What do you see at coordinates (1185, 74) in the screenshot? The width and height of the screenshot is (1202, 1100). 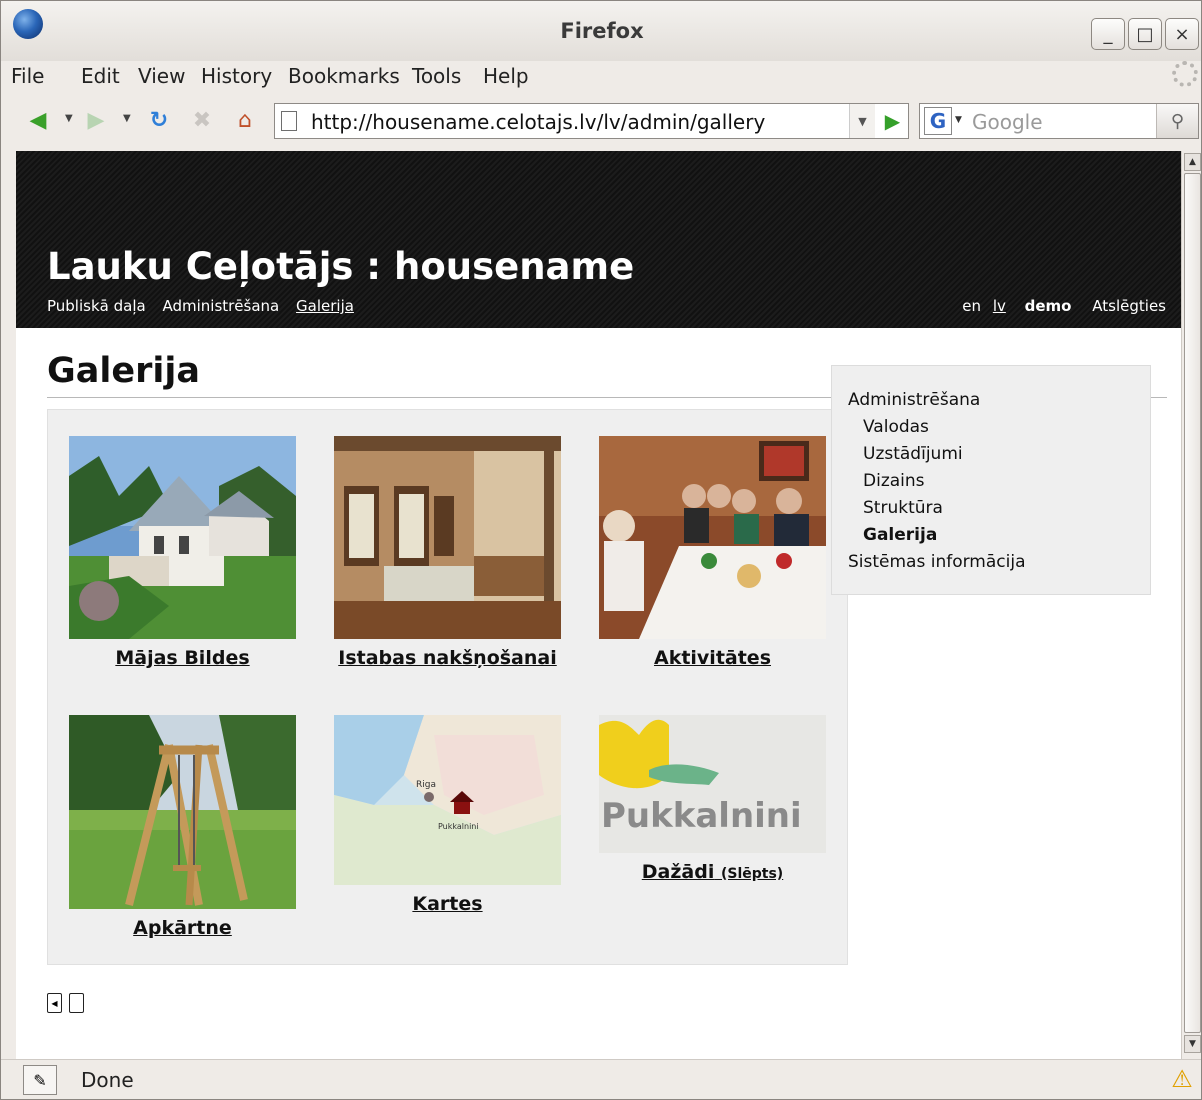 I see `activity-throbber-icon` at bounding box center [1185, 74].